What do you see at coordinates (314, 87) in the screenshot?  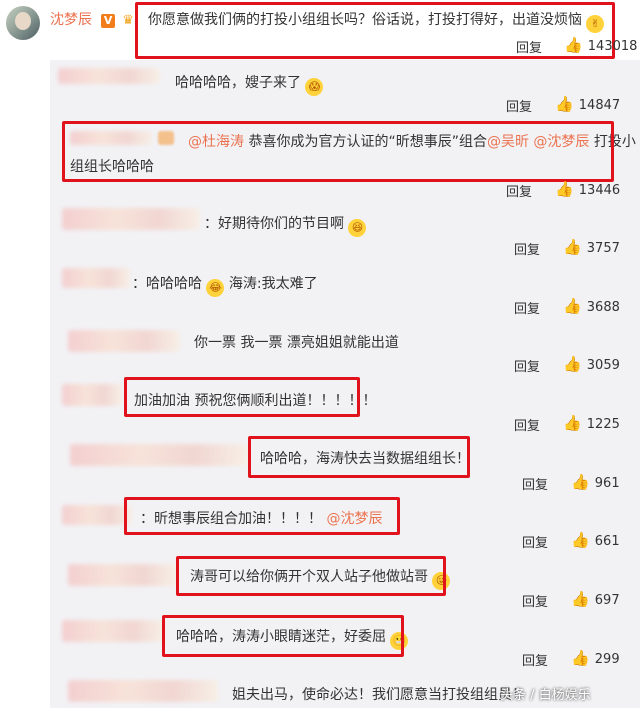 I see `shock-emoji-icon: 😱` at bounding box center [314, 87].